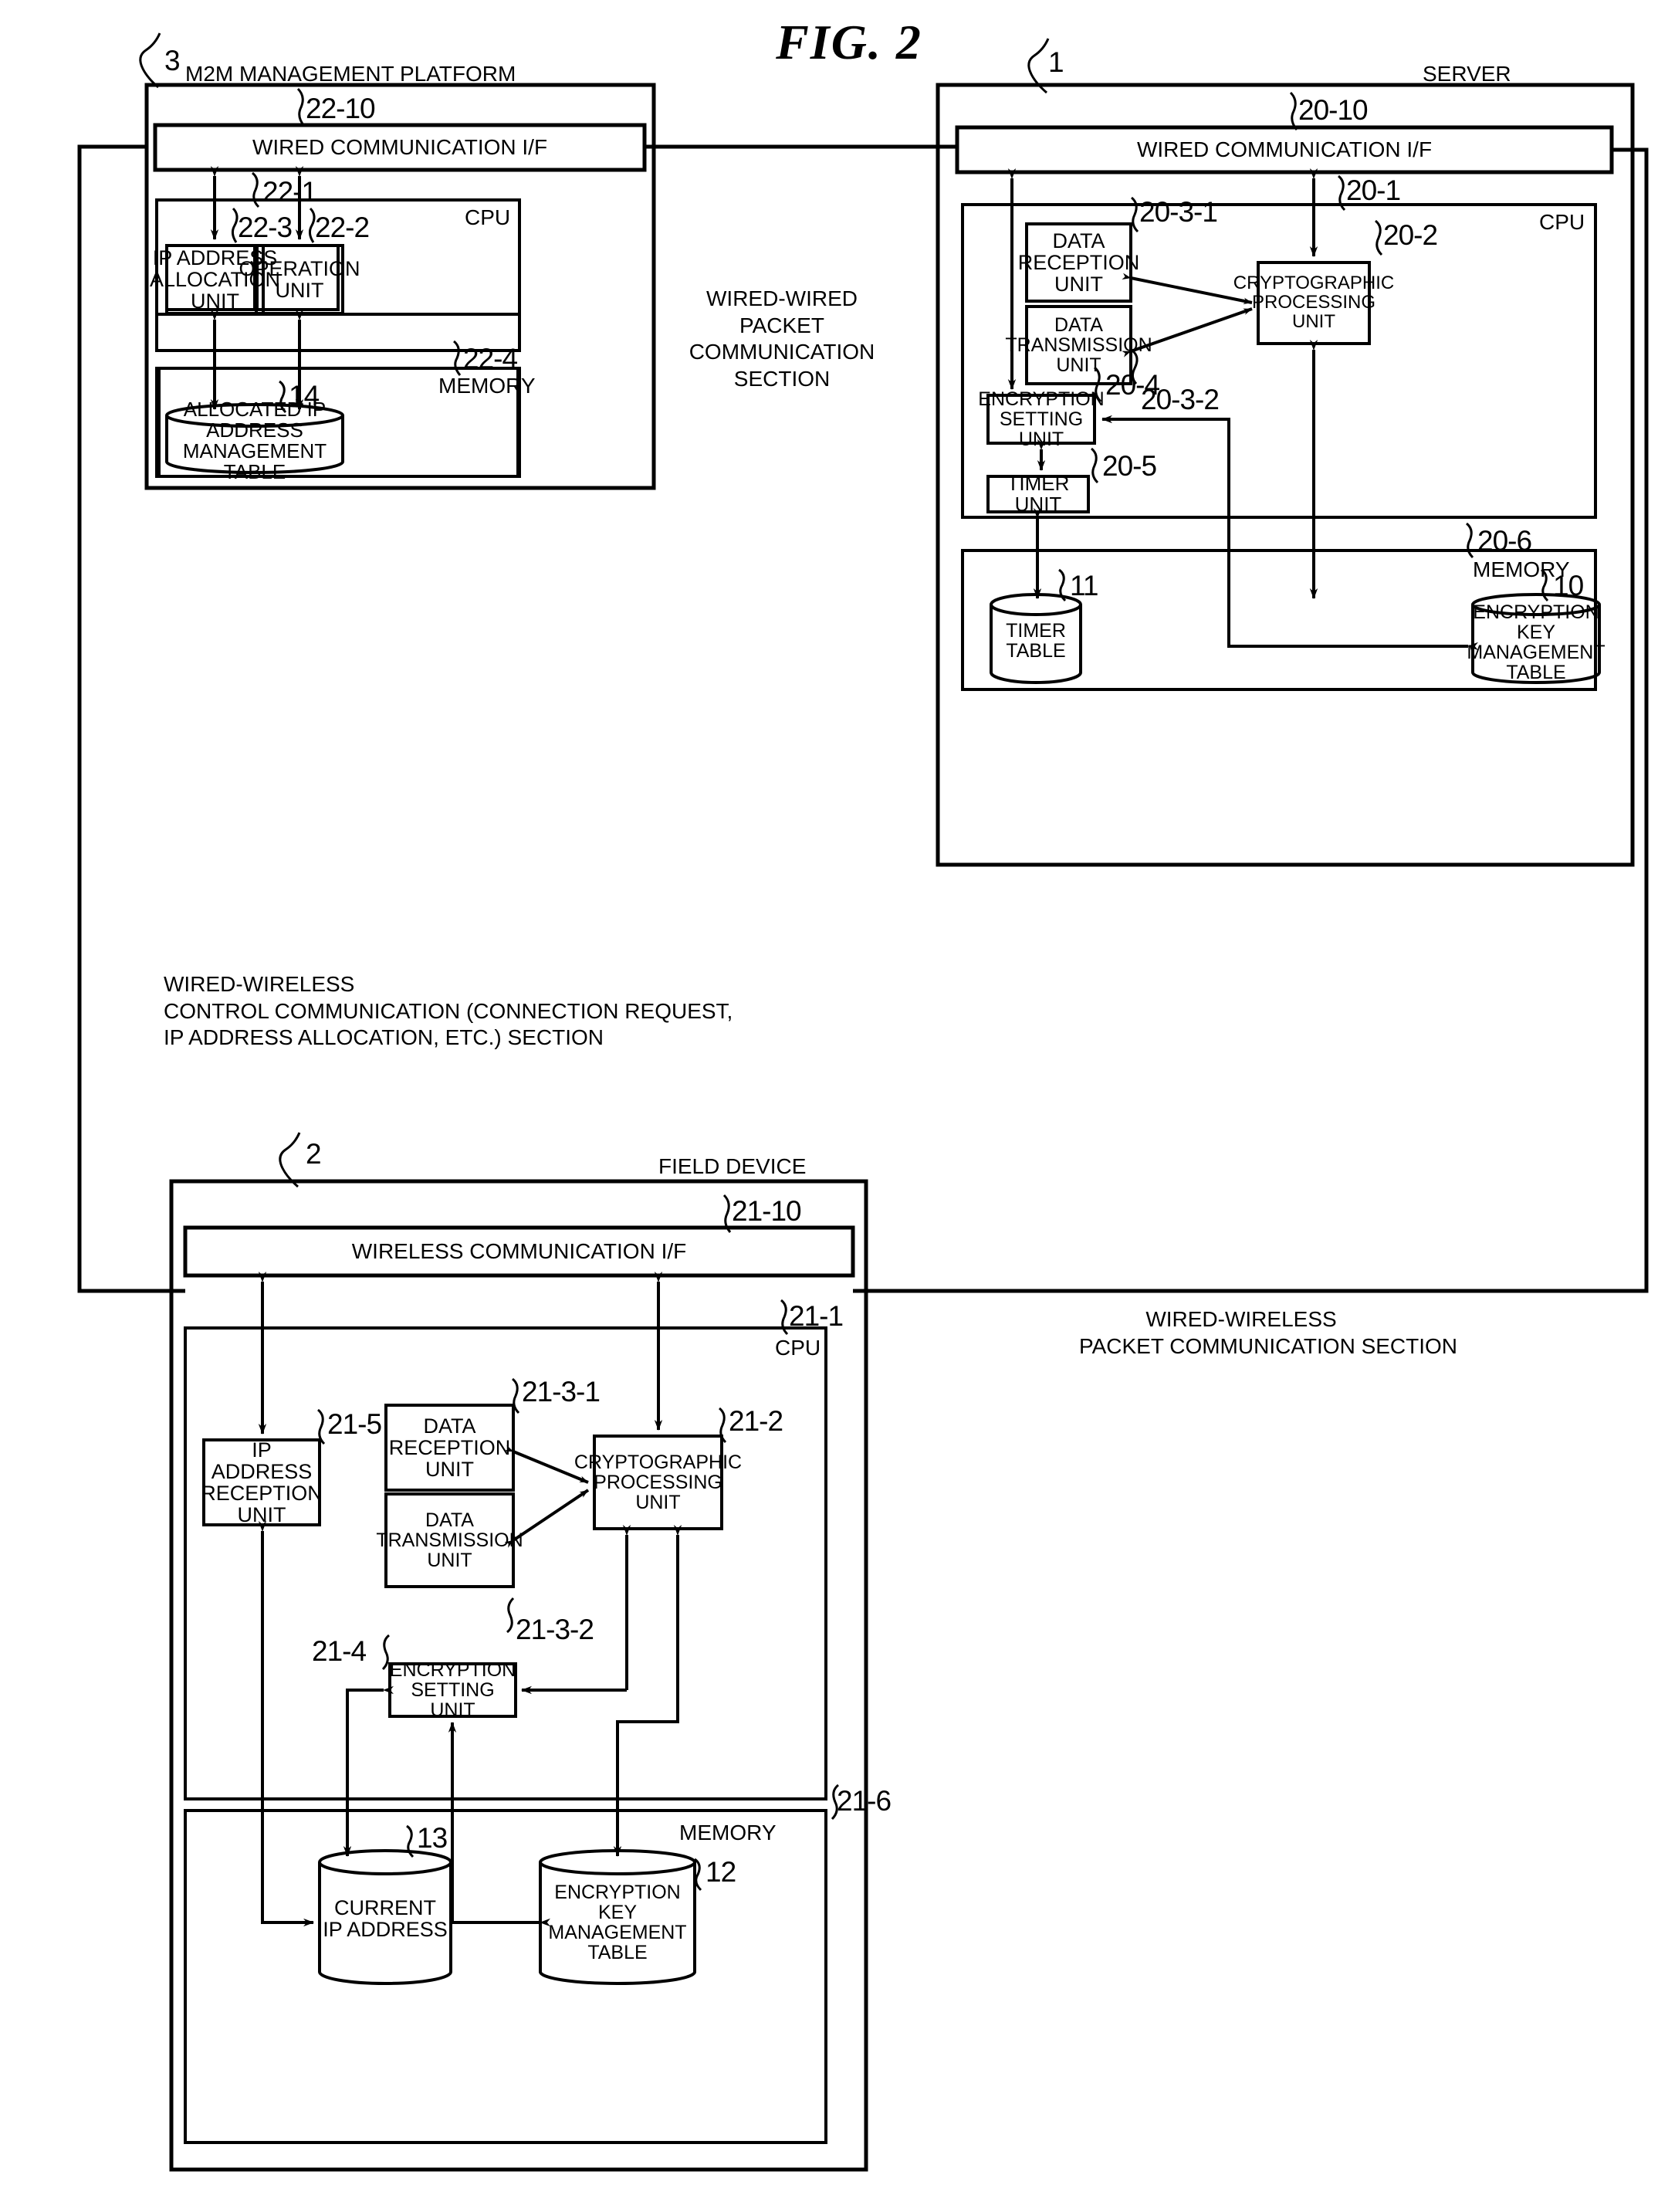  What do you see at coordinates (355, 1424) in the screenshot?
I see `ref-ip-reception-unit: 21-5` at bounding box center [355, 1424].